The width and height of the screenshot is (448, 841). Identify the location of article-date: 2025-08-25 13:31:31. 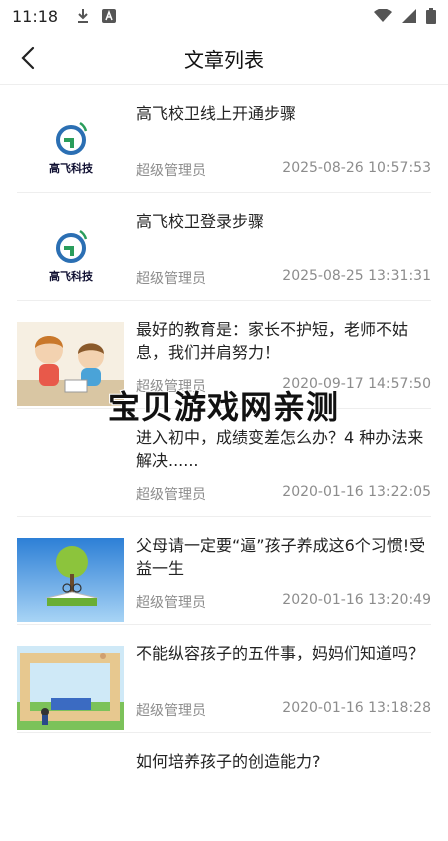
(356, 276).